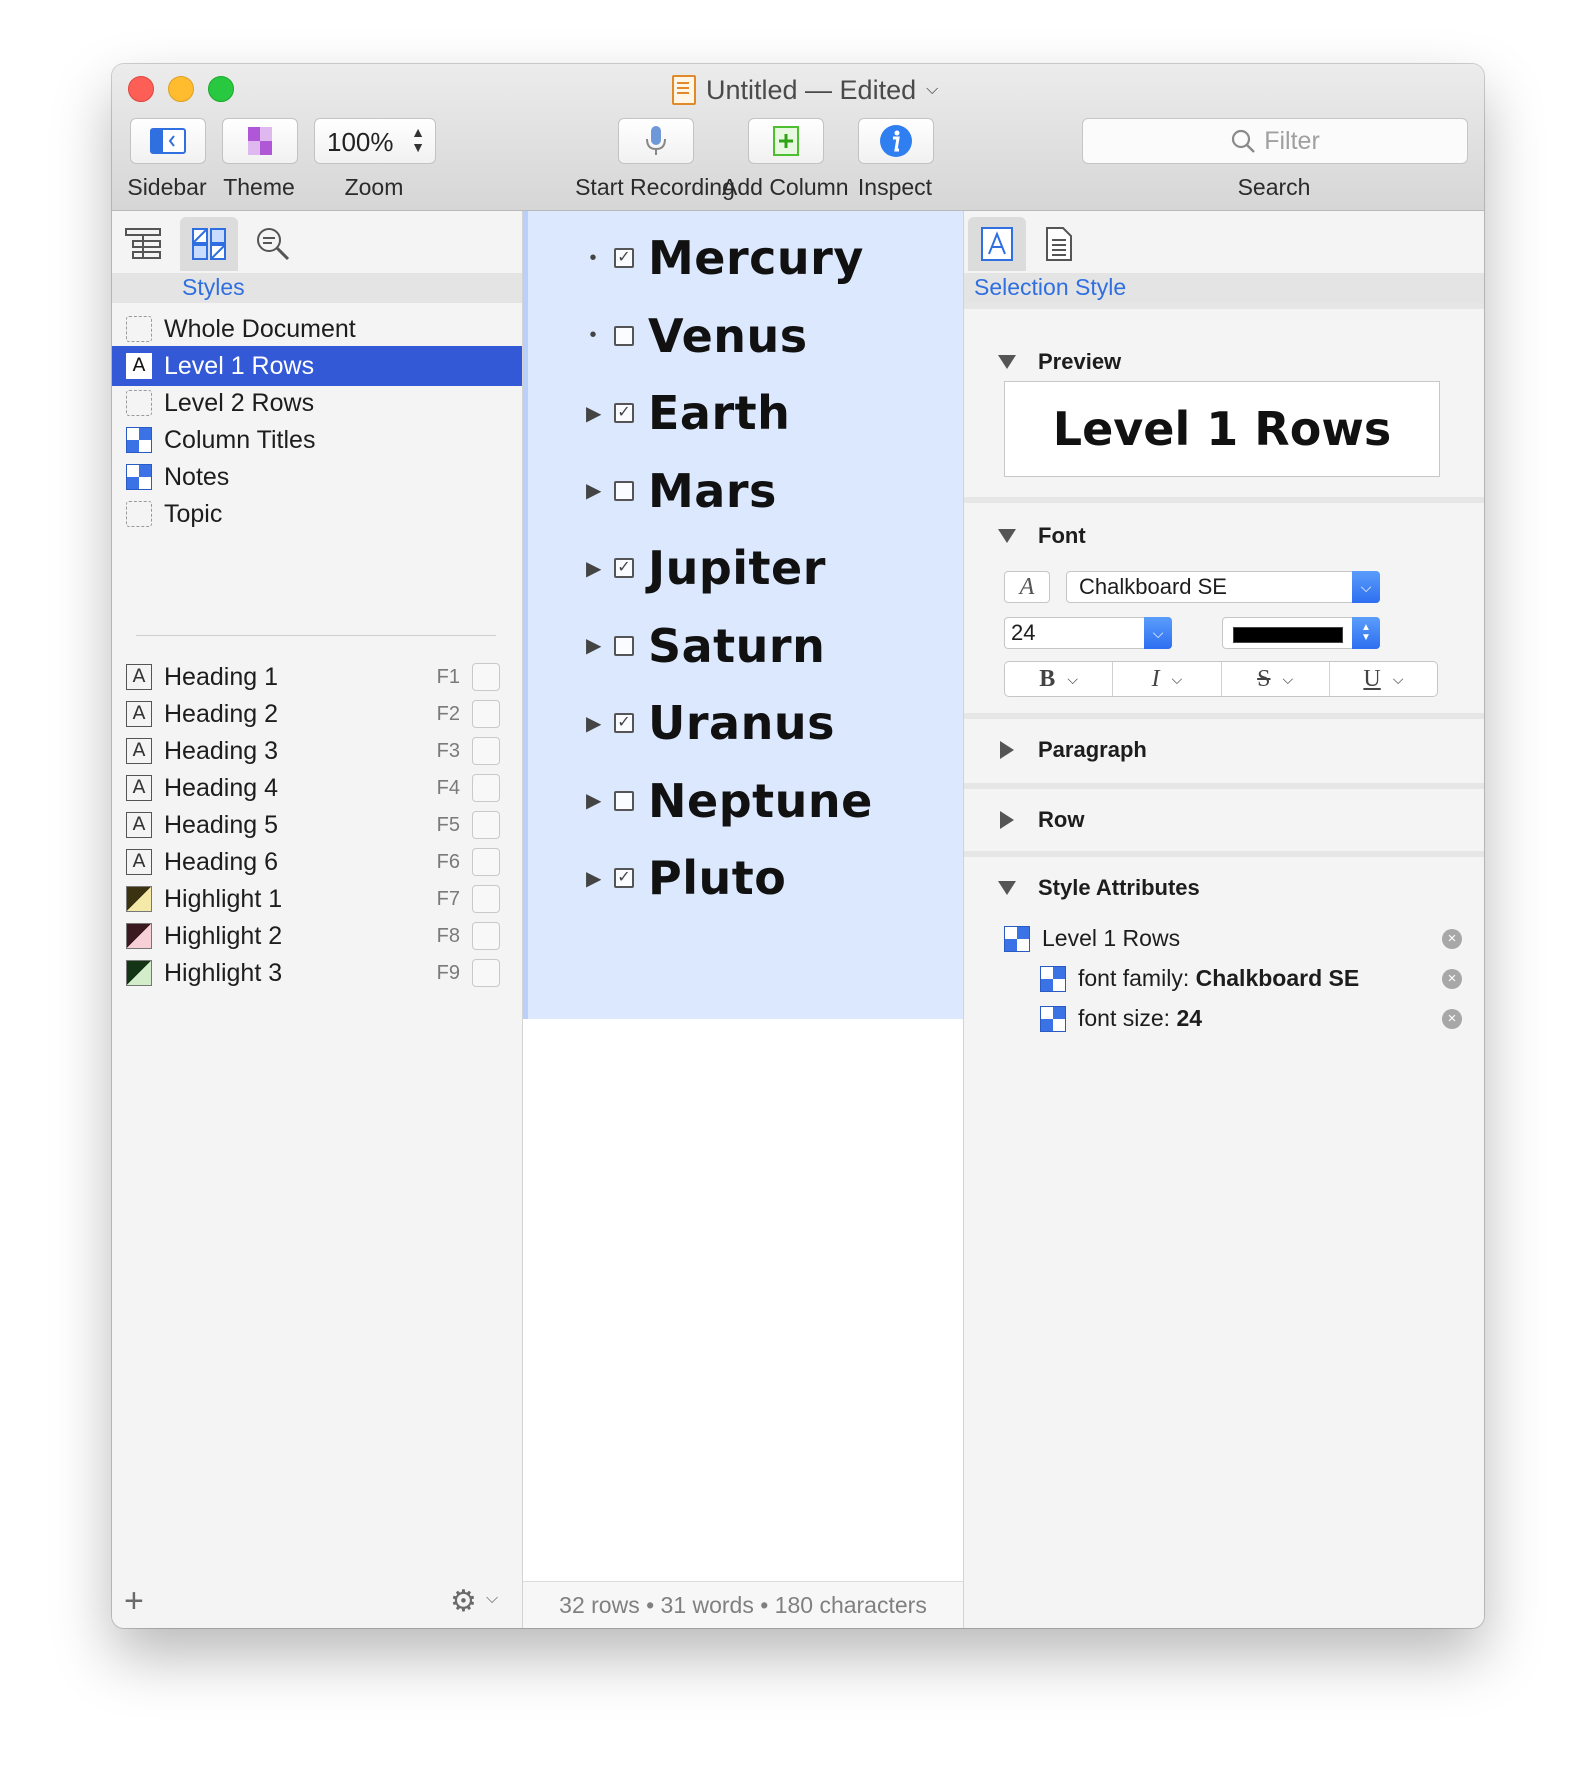 The image size is (1588, 1782). I want to click on named-style-item: A Heading 5 F5, so click(317, 825).